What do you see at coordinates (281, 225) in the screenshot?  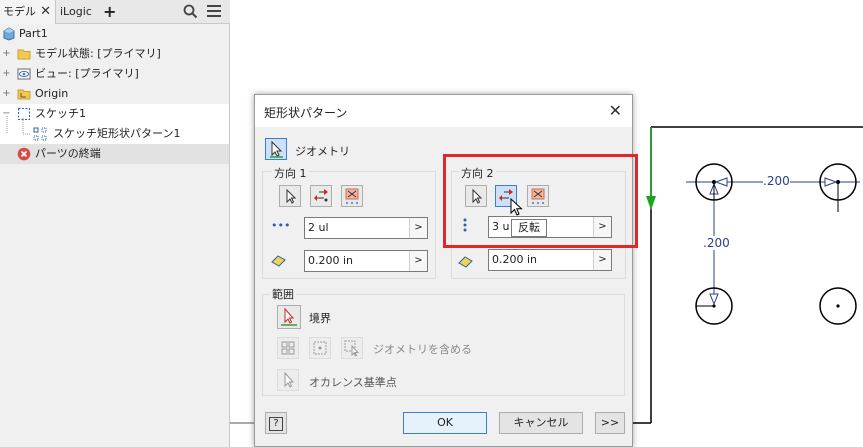 I see `count-icon: •••` at bounding box center [281, 225].